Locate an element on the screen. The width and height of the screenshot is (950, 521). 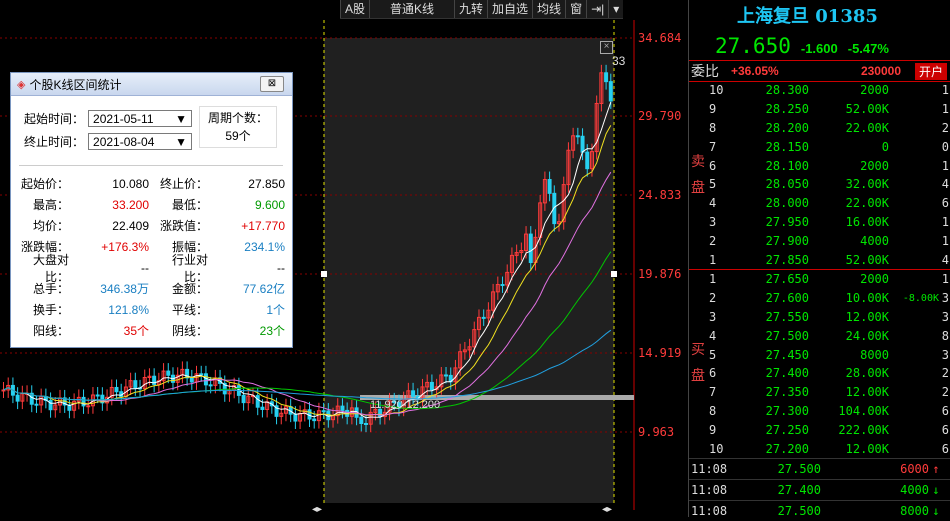
y-axis-label: 29.790 is located at coordinates (660, 116).